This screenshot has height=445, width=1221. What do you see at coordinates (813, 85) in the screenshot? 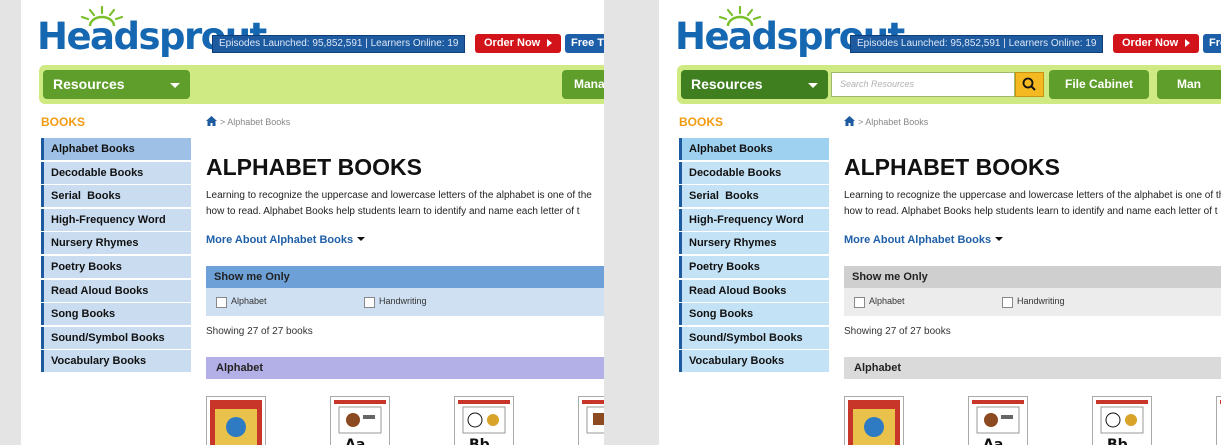
I see `chevron-down-icon` at bounding box center [813, 85].